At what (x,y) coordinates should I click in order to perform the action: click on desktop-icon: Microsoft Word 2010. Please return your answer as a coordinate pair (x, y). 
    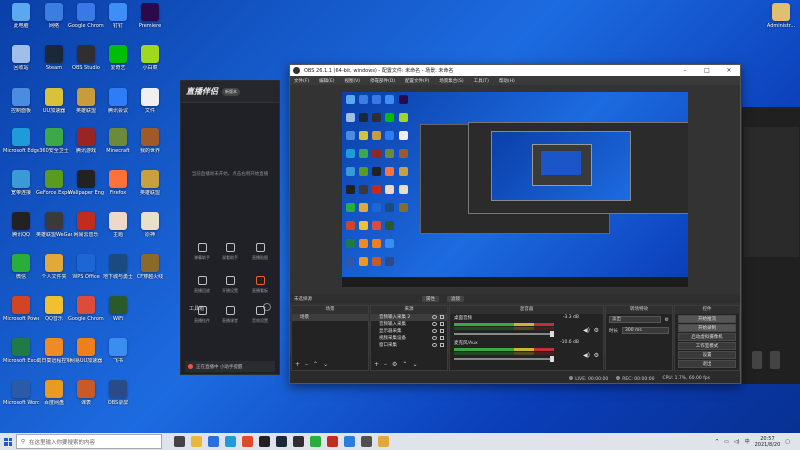
    Looking at the image, I should click on (21, 400).